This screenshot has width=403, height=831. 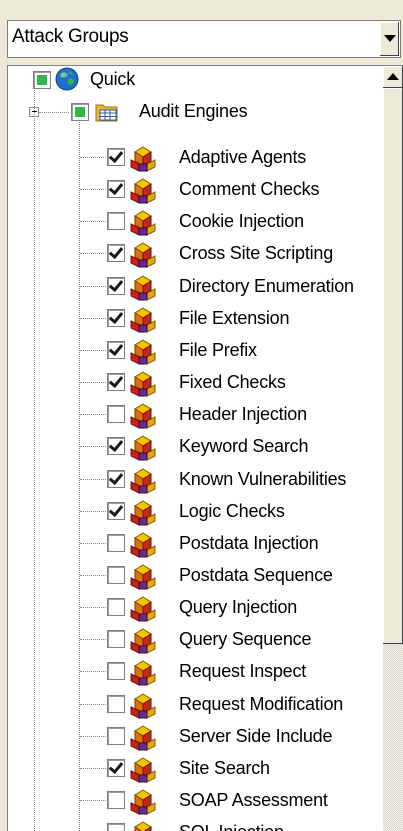 I want to click on scroll-up-button, so click(x=393, y=77).